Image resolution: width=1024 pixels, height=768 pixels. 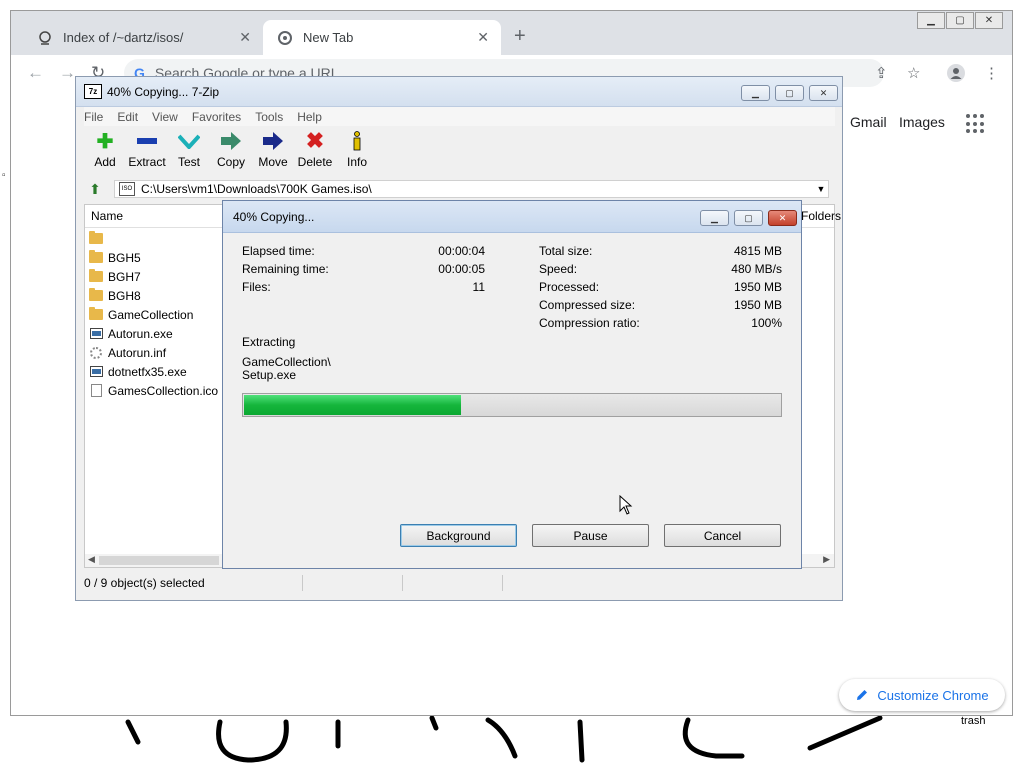 I want to click on files-label: Files:, so click(x=256, y=287).